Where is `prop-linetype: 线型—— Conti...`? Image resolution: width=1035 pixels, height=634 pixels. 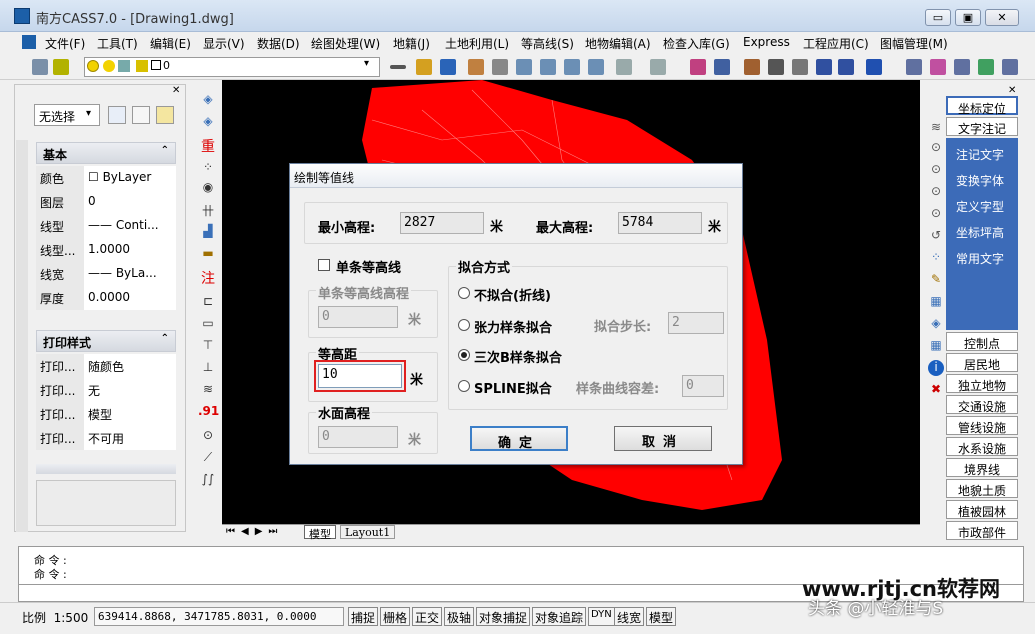 prop-linetype: 线型—— Conti... is located at coordinates (106, 226).